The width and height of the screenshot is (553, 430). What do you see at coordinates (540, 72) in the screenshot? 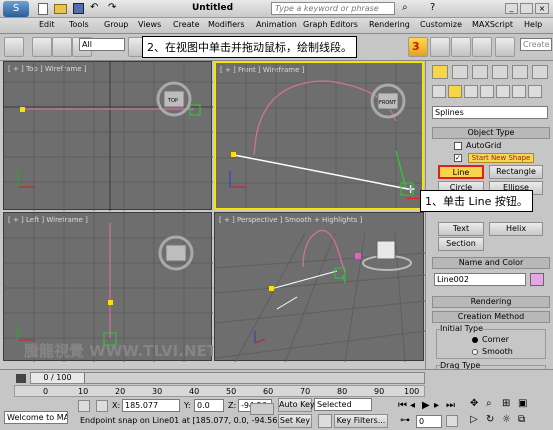
I see `utilities-tab-icon` at bounding box center [540, 72].